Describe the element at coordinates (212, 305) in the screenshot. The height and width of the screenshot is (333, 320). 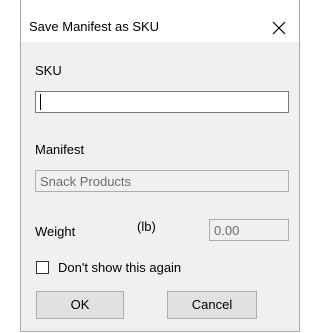
I see `cancel-button: Cancel` at that location.